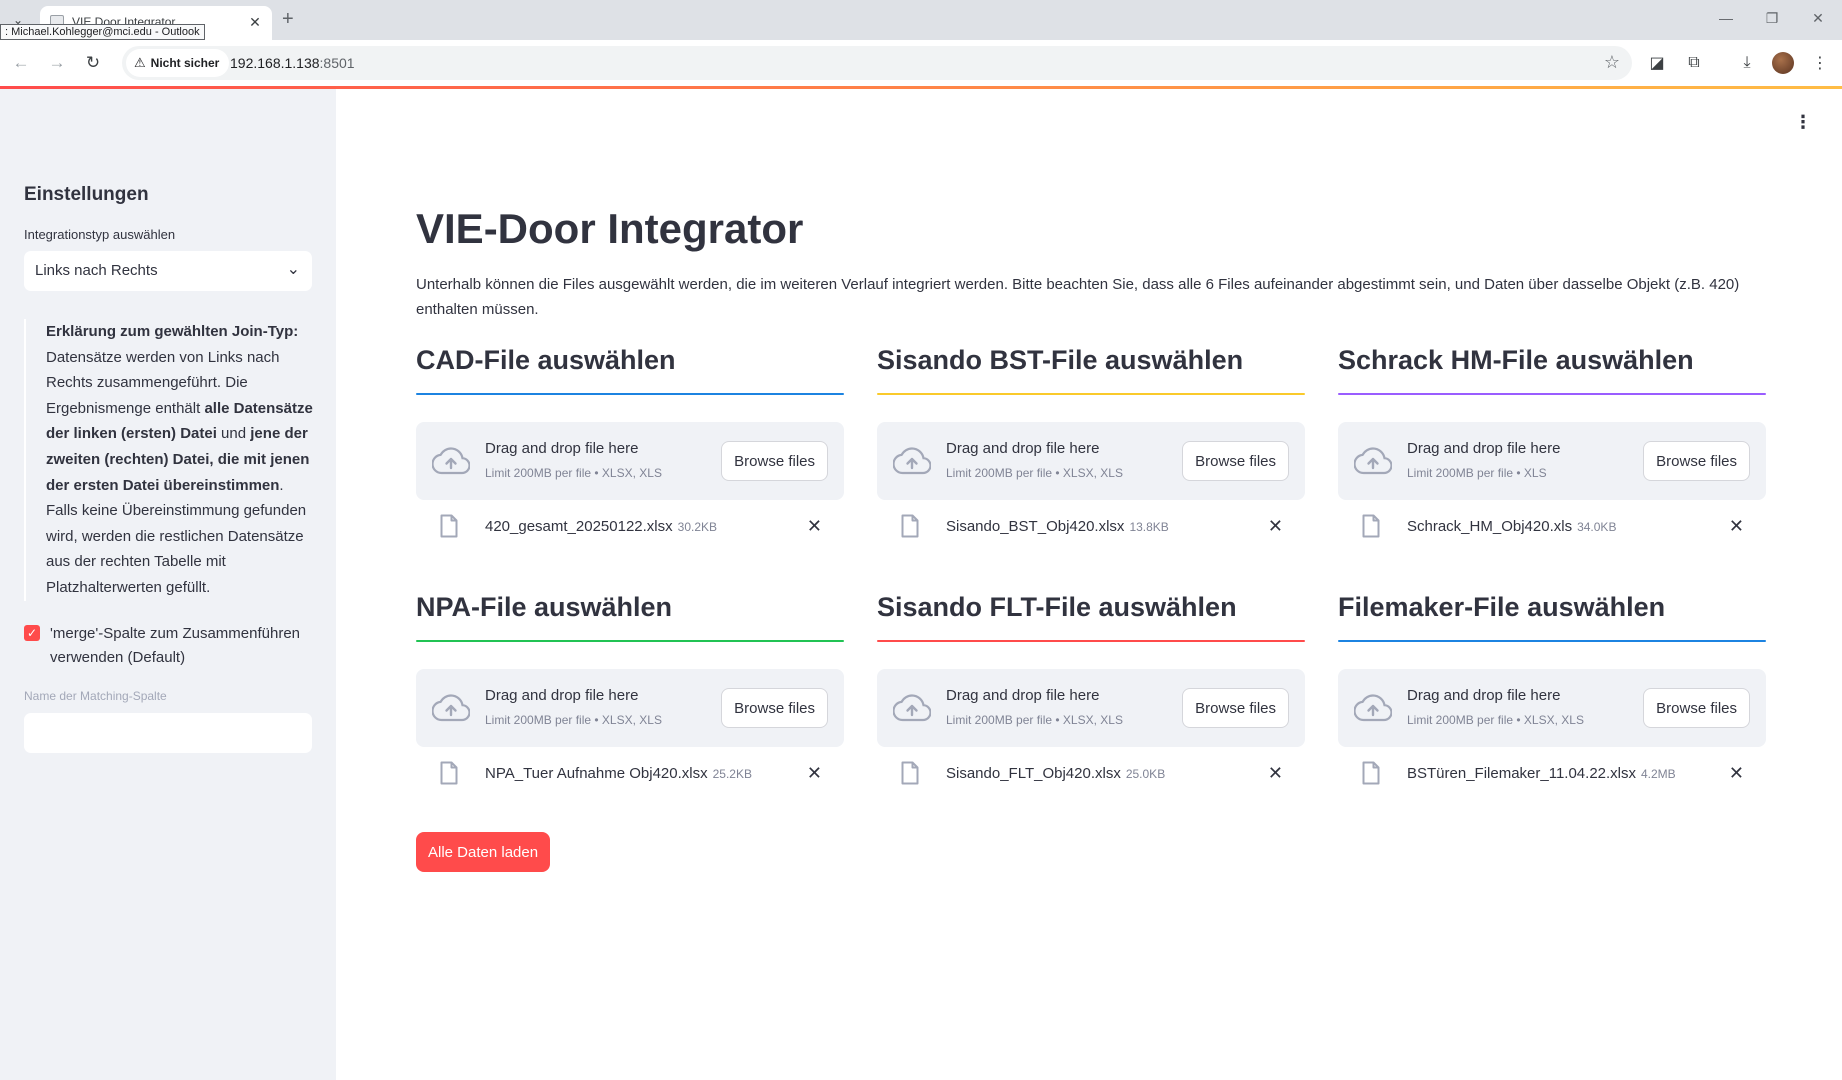  I want to click on matching-column-label: Name der Matching-Spalte, so click(95, 696).